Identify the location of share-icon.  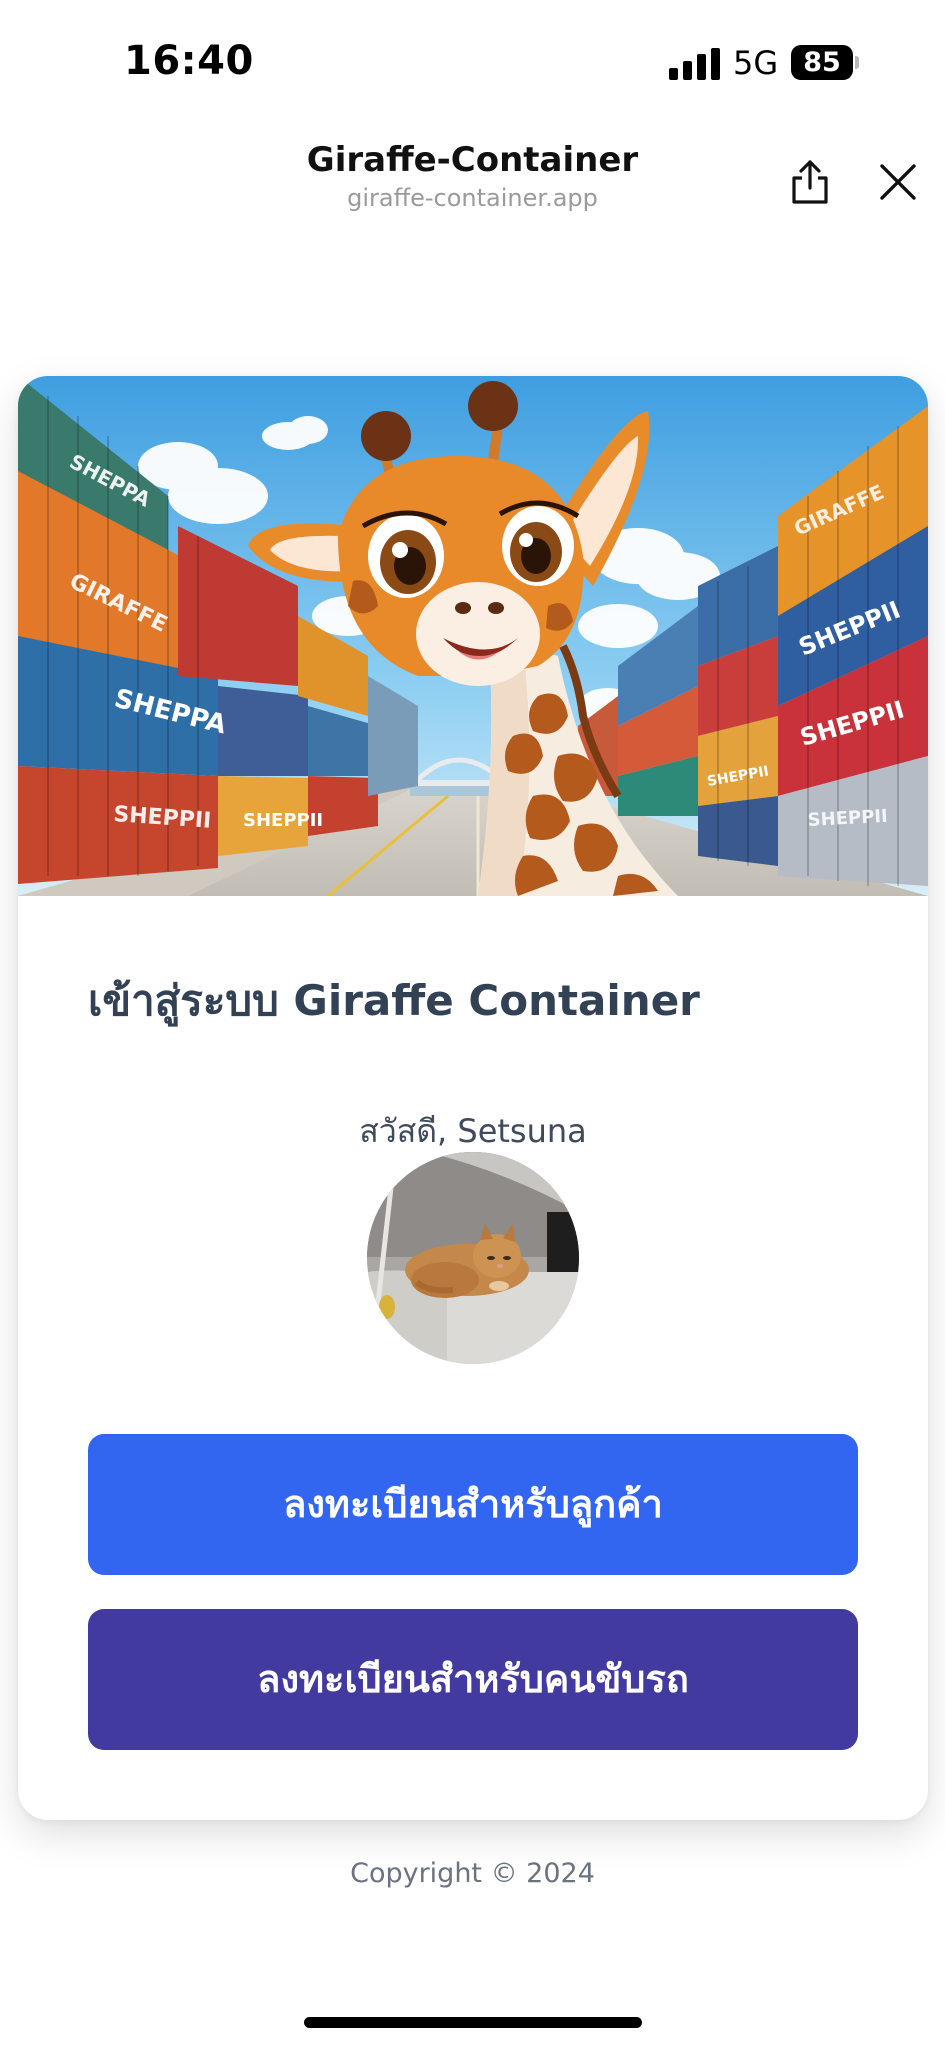
(810, 182).